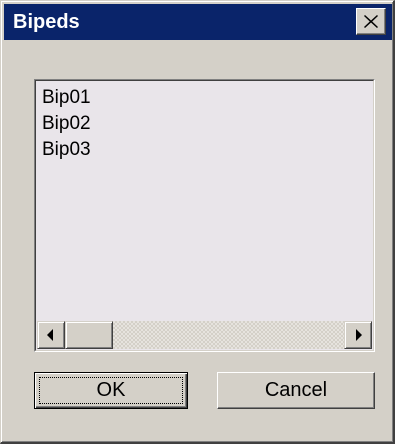 The image size is (395, 444). I want to click on title-bar: Bipeds, so click(198, 22).